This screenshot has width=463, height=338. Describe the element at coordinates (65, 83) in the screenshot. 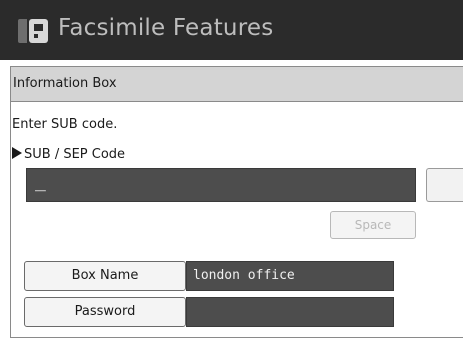

I see `panel-title: Information Box` at that location.